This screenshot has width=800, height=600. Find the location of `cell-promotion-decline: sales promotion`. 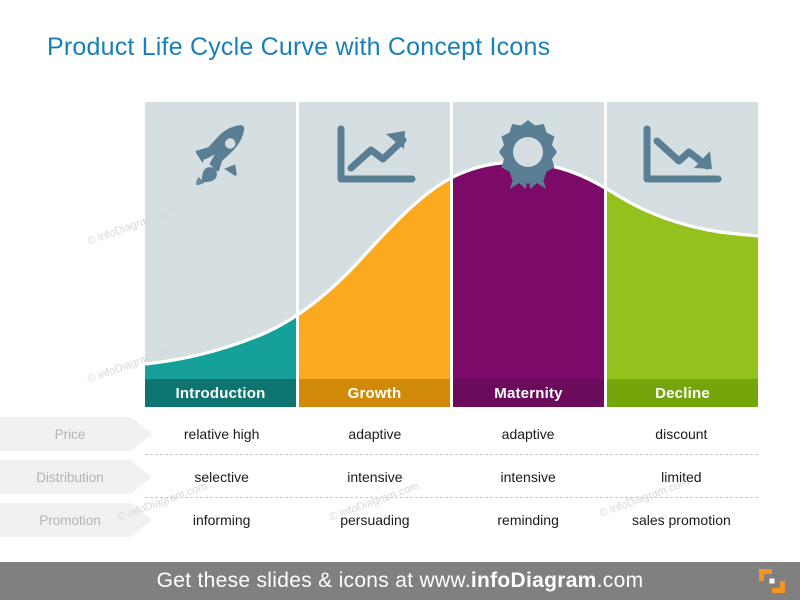

cell-promotion-decline: sales promotion is located at coordinates (681, 520).